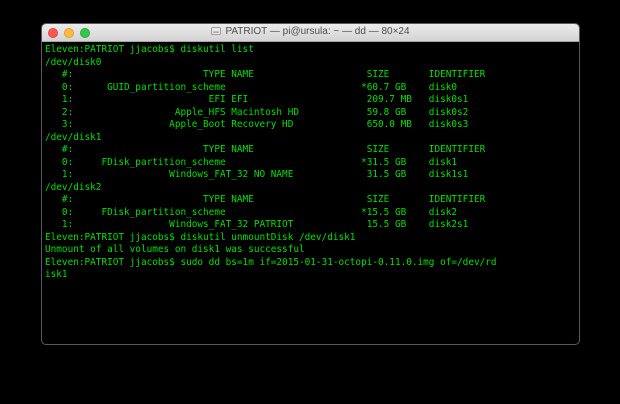  I want to click on terminal-line: 0: GUID_partition_scheme *60.7 GB disk0, so click(251, 87).